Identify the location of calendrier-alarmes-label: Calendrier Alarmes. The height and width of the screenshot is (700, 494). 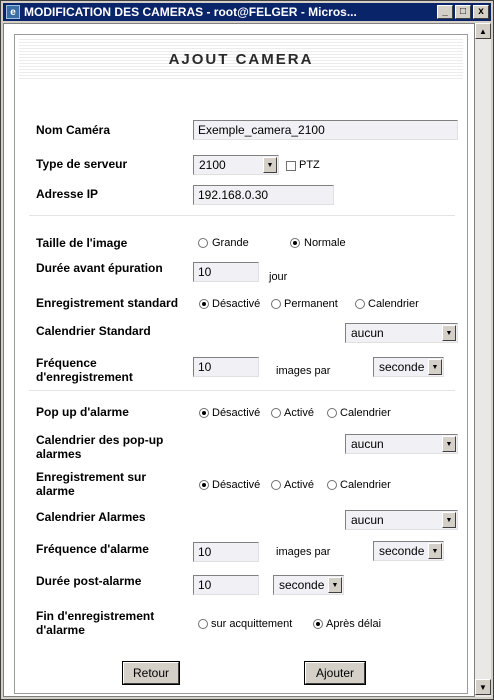
(91, 517).